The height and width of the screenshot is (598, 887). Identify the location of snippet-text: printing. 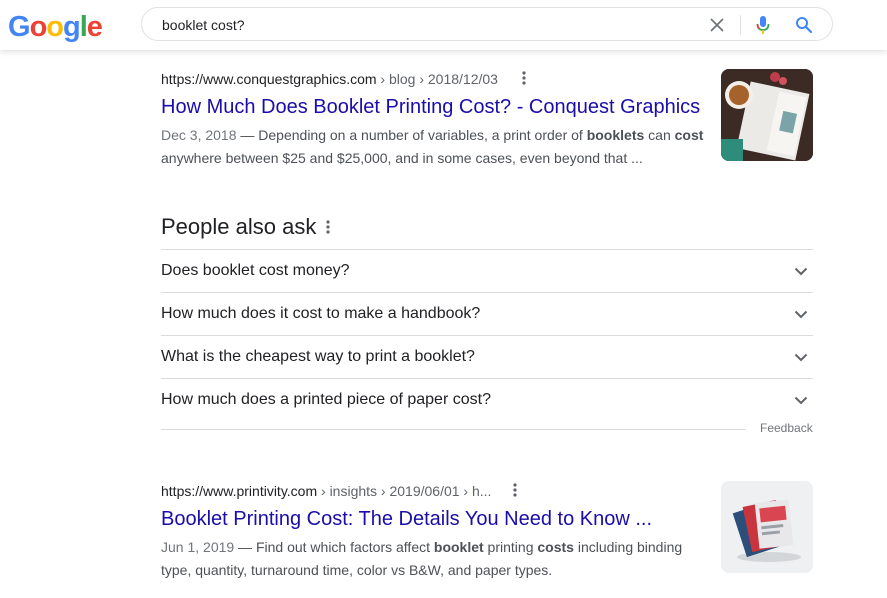
(510, 547).